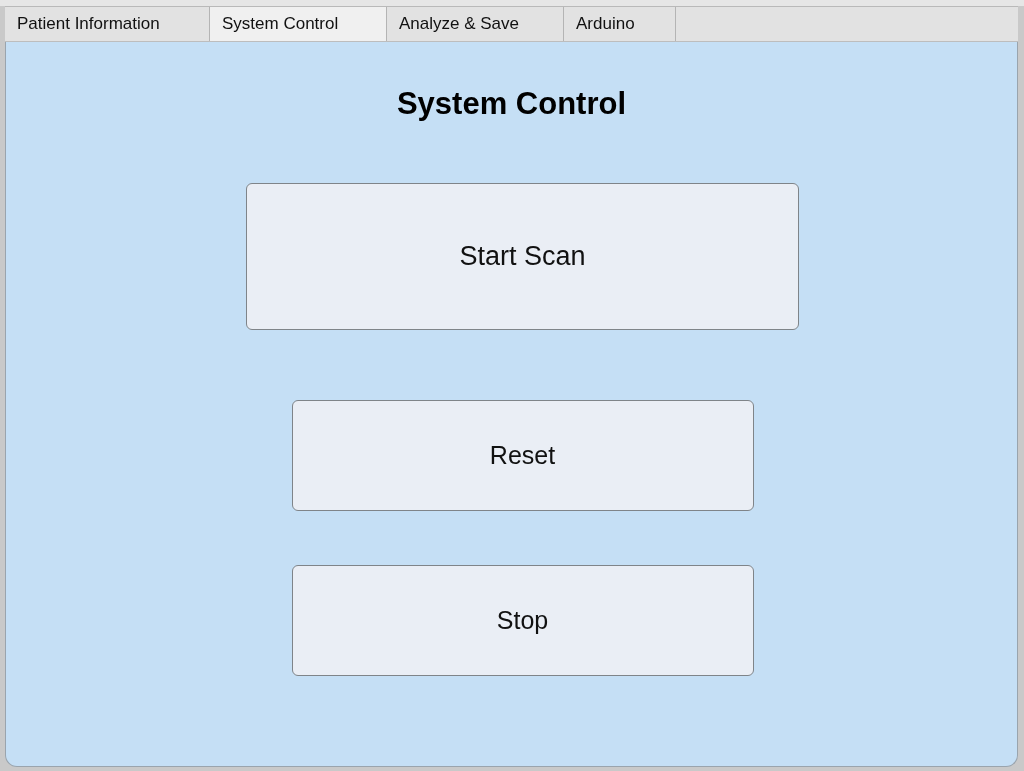  What do you see at coordinates (298, 24) in the screenshot?
I see `tab: System Control` at bounding box center [298, 24].